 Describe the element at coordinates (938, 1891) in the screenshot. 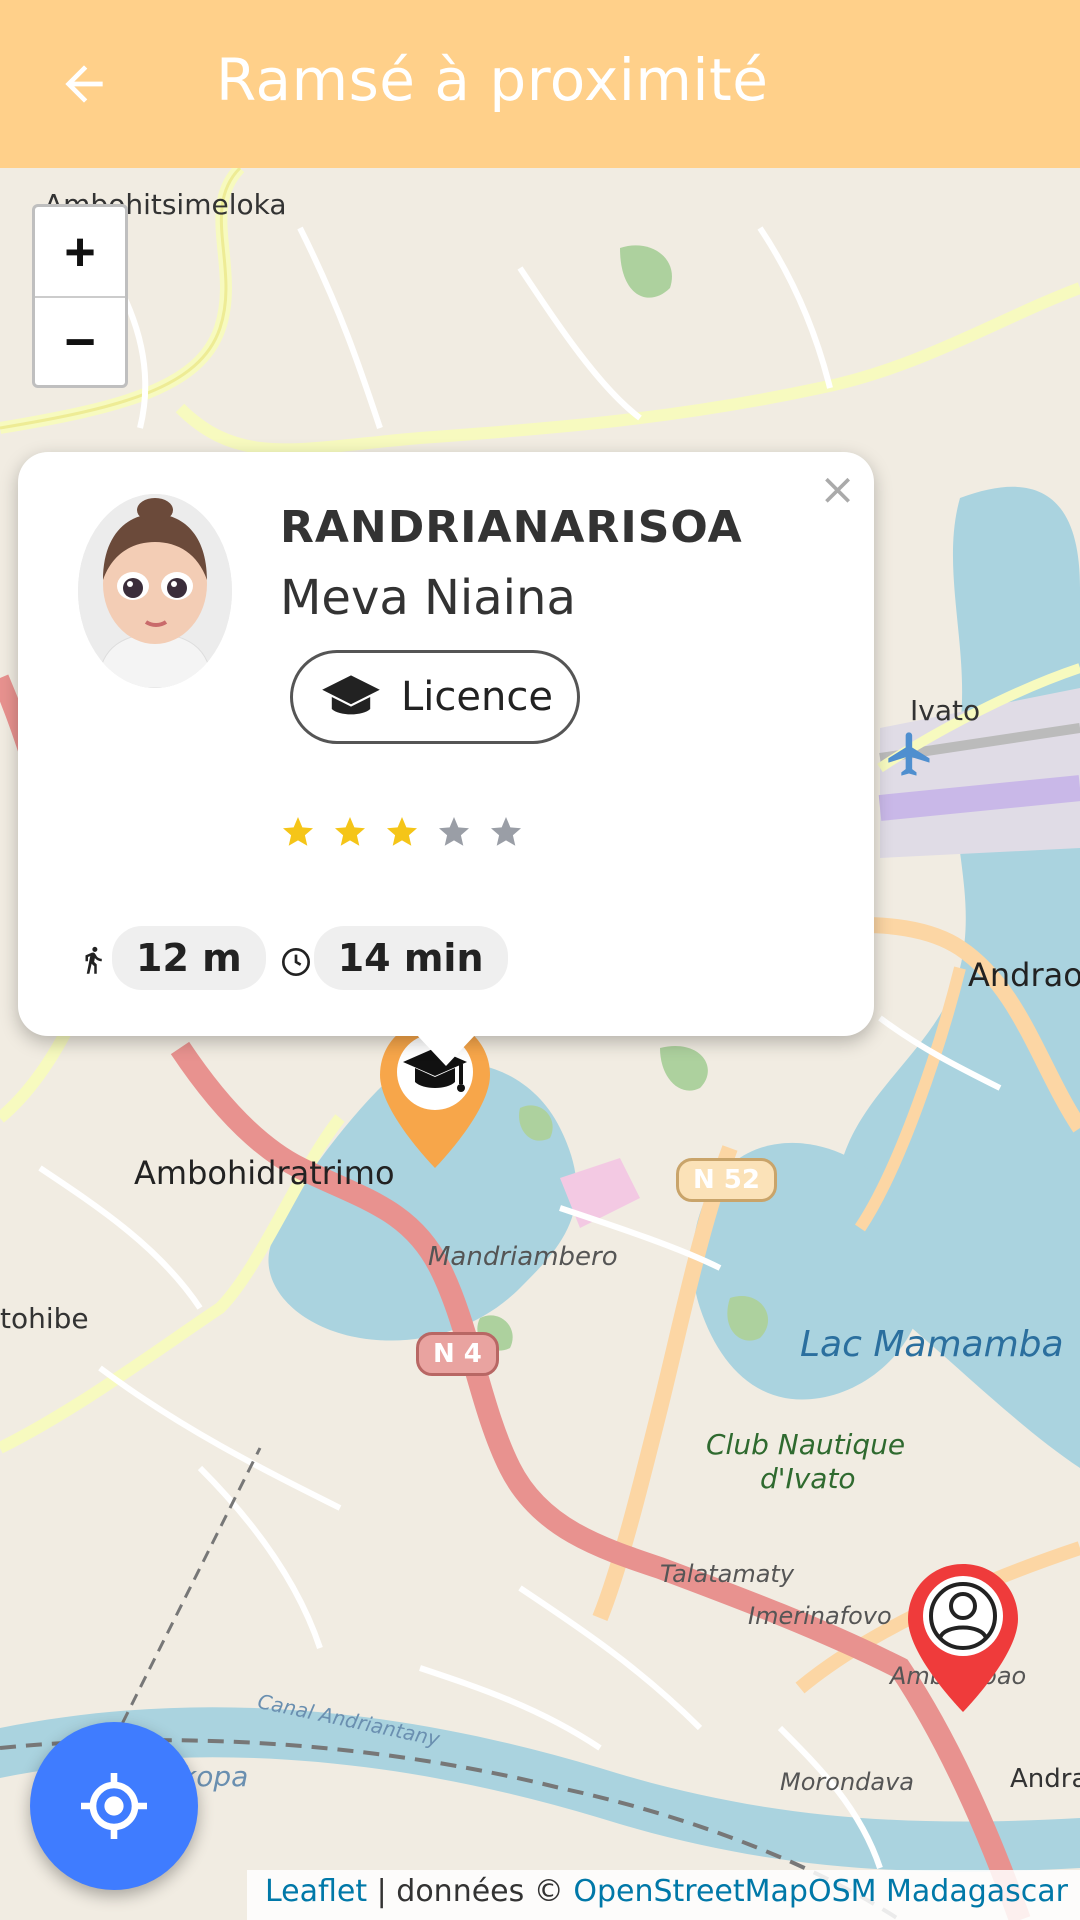

I see `osm-madagascar-link: OSM Madagascar` at that location.